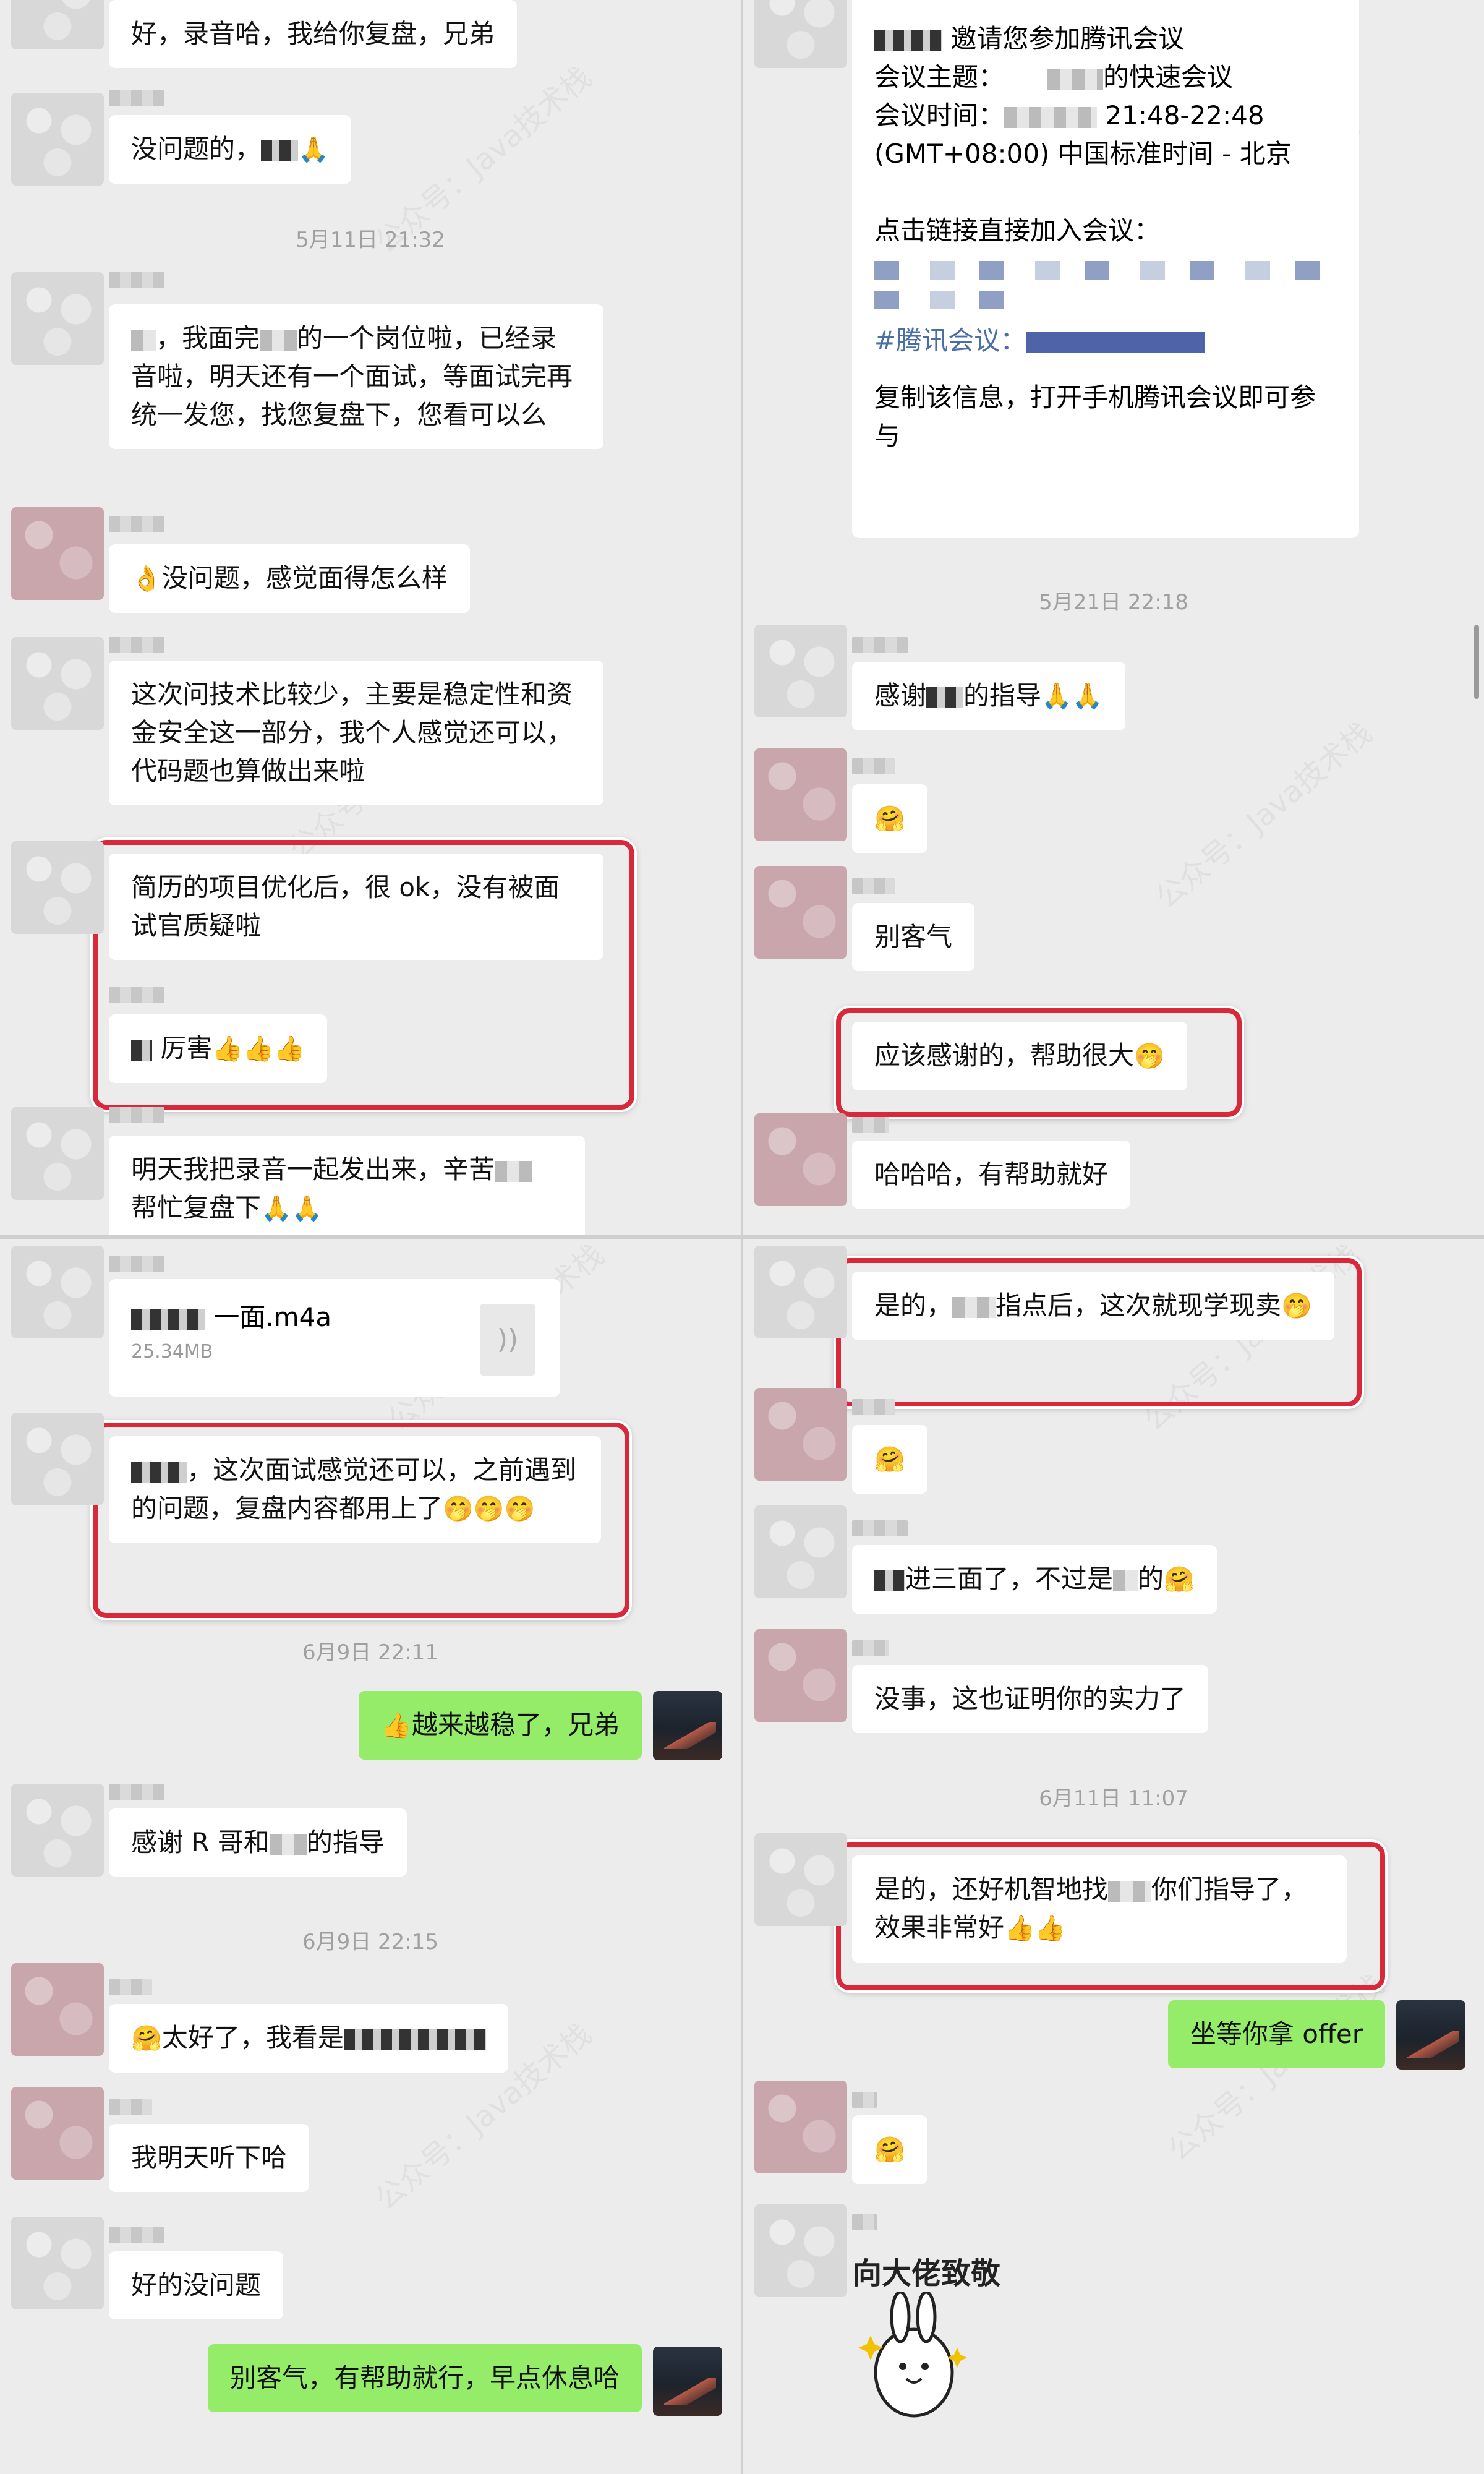 The width and height of the screenshot is (1484, 2474). I want to click on message-bubble: 是的，还好机智地找 你们指导了，效果非常好👍👍, so click(1099, 1910).